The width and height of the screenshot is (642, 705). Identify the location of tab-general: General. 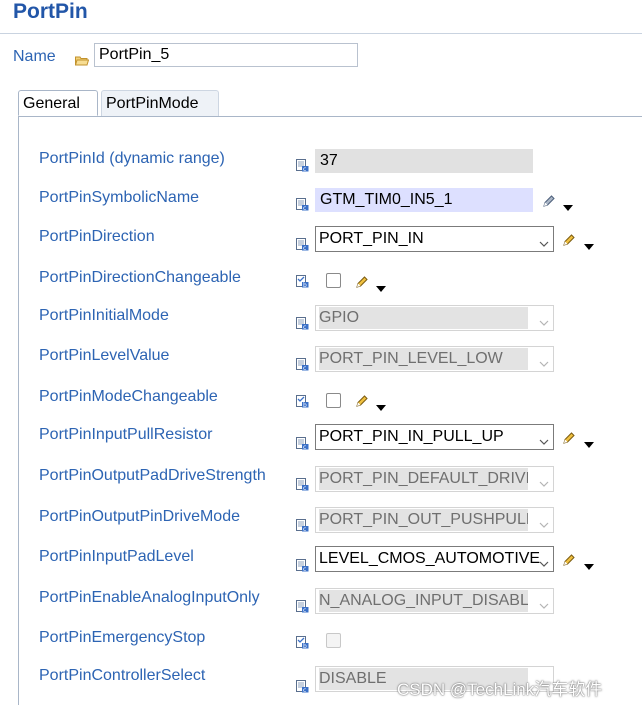
(58, 103).